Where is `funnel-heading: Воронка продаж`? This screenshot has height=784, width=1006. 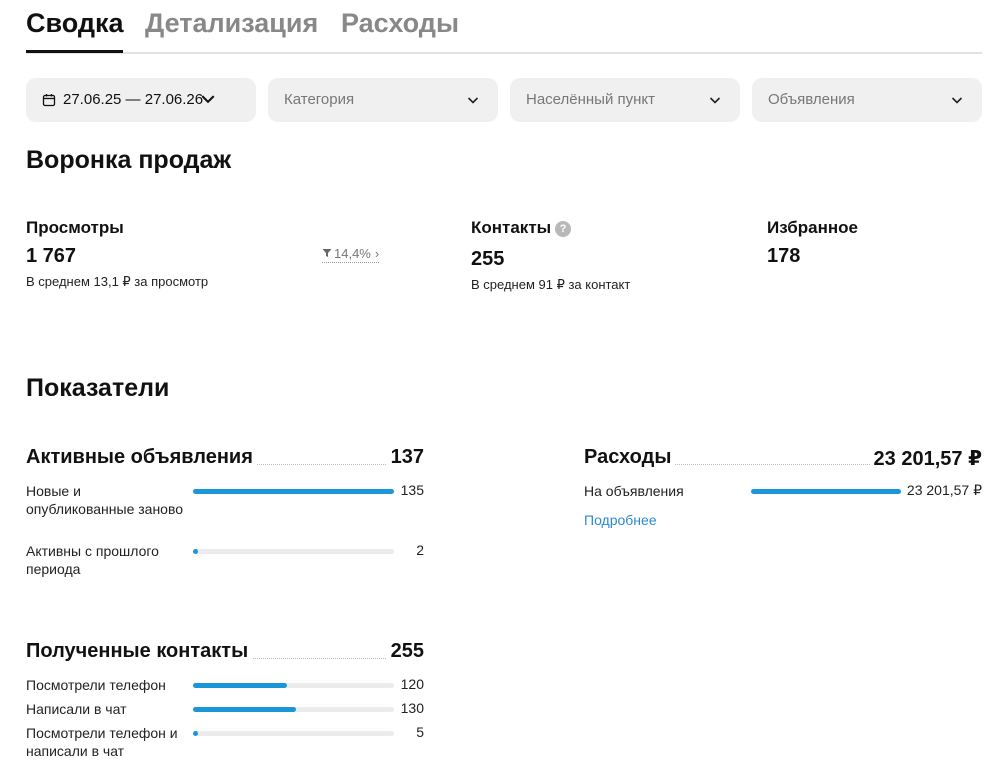 funnel-heading: Воронка продаж is located at coordinates (129, 160).